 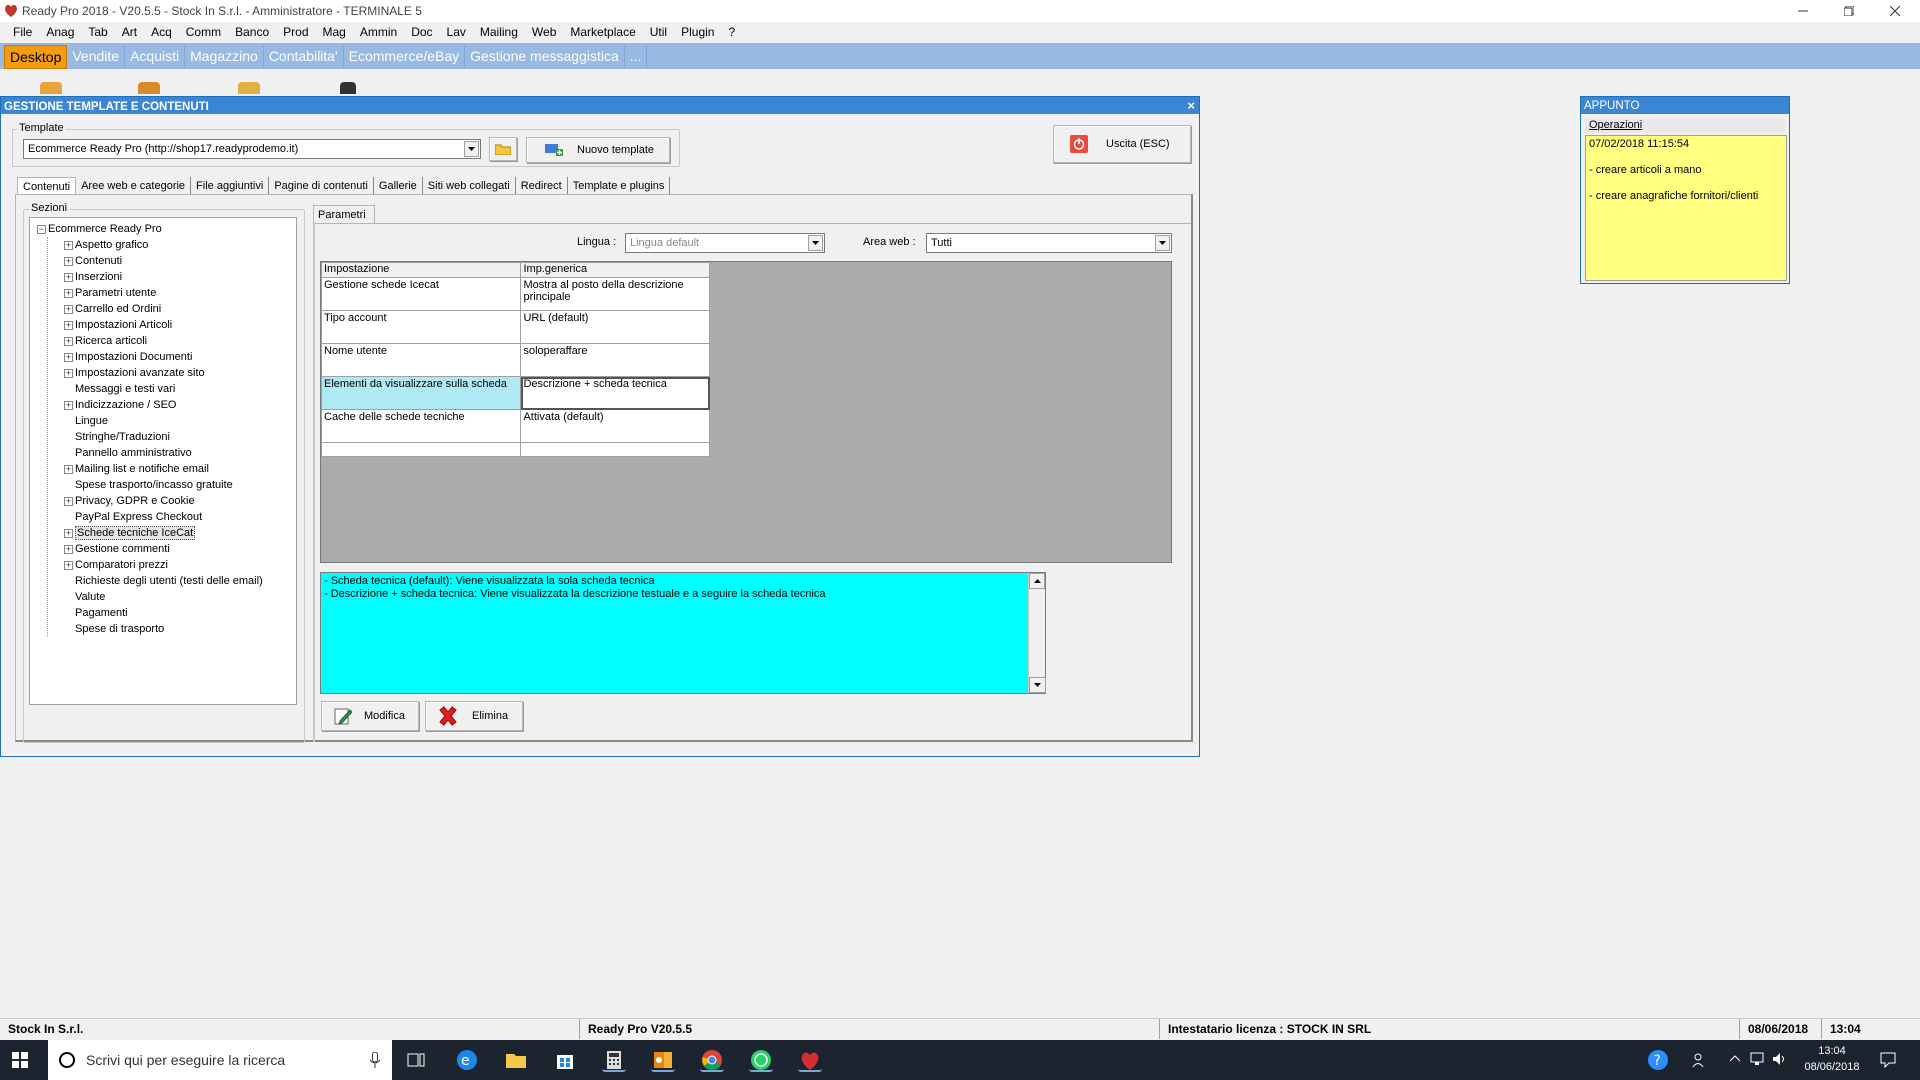 I want to click on tree-item: + Contenuti, so click(x=180, y=261).